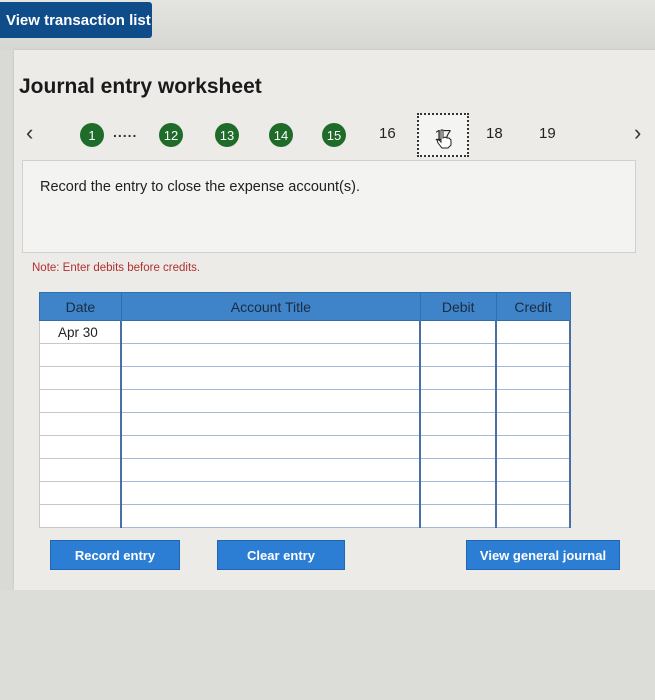 The width and height of the screenshot is (655, 700). What do you see at coordinates (80, 332) in the screenshot?
I see `date-cell: Apr 30` at bounding box center [80, 332].